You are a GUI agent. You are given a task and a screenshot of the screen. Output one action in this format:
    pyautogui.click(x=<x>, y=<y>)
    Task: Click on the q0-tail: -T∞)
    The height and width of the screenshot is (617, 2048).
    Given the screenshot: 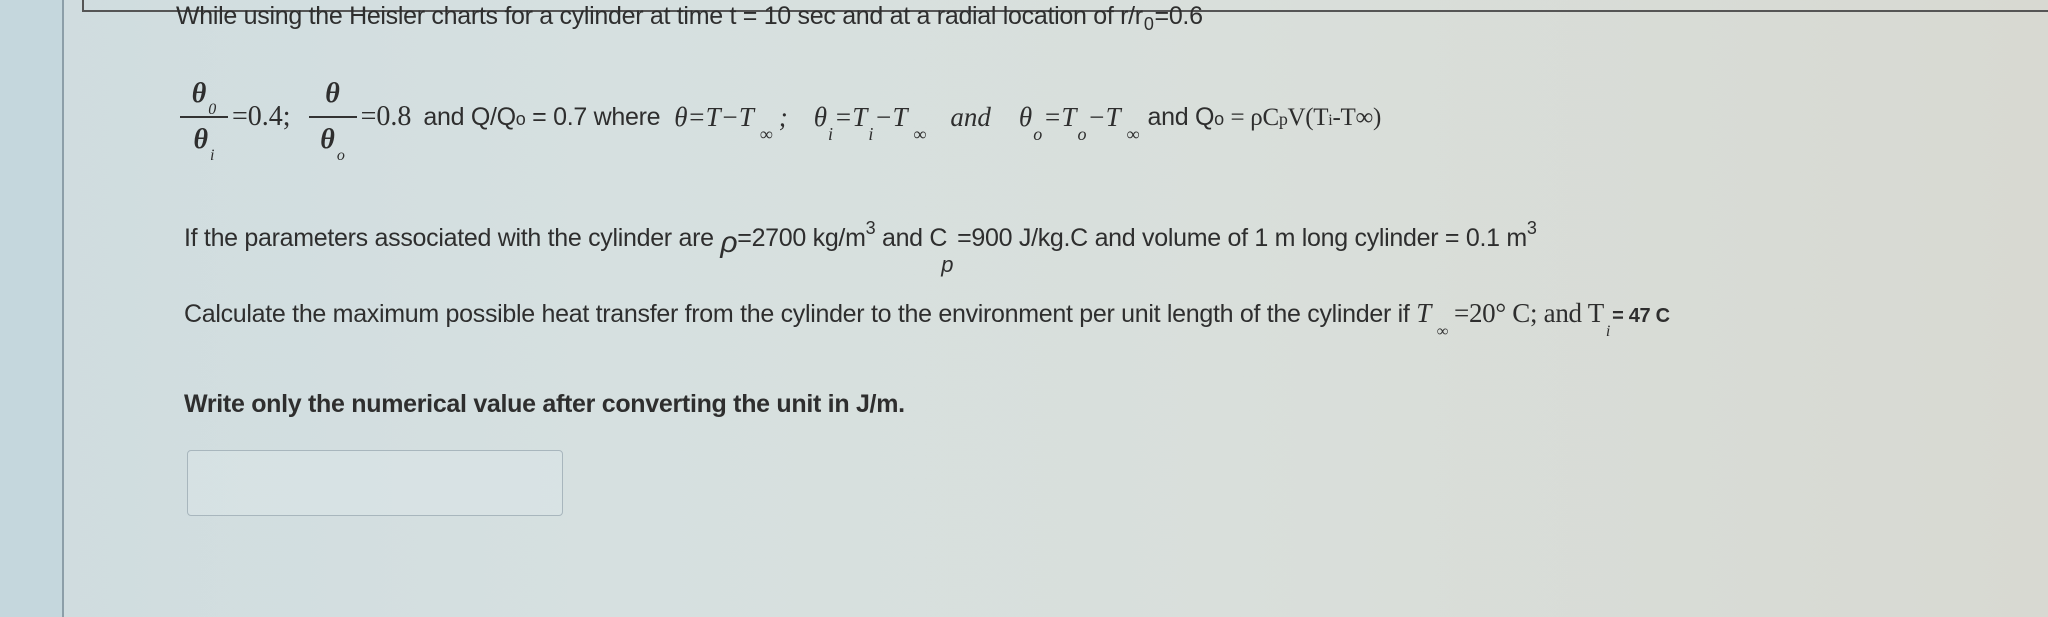 What is the action you would take?
    pyautogui.click(x=1356, y=117)
    